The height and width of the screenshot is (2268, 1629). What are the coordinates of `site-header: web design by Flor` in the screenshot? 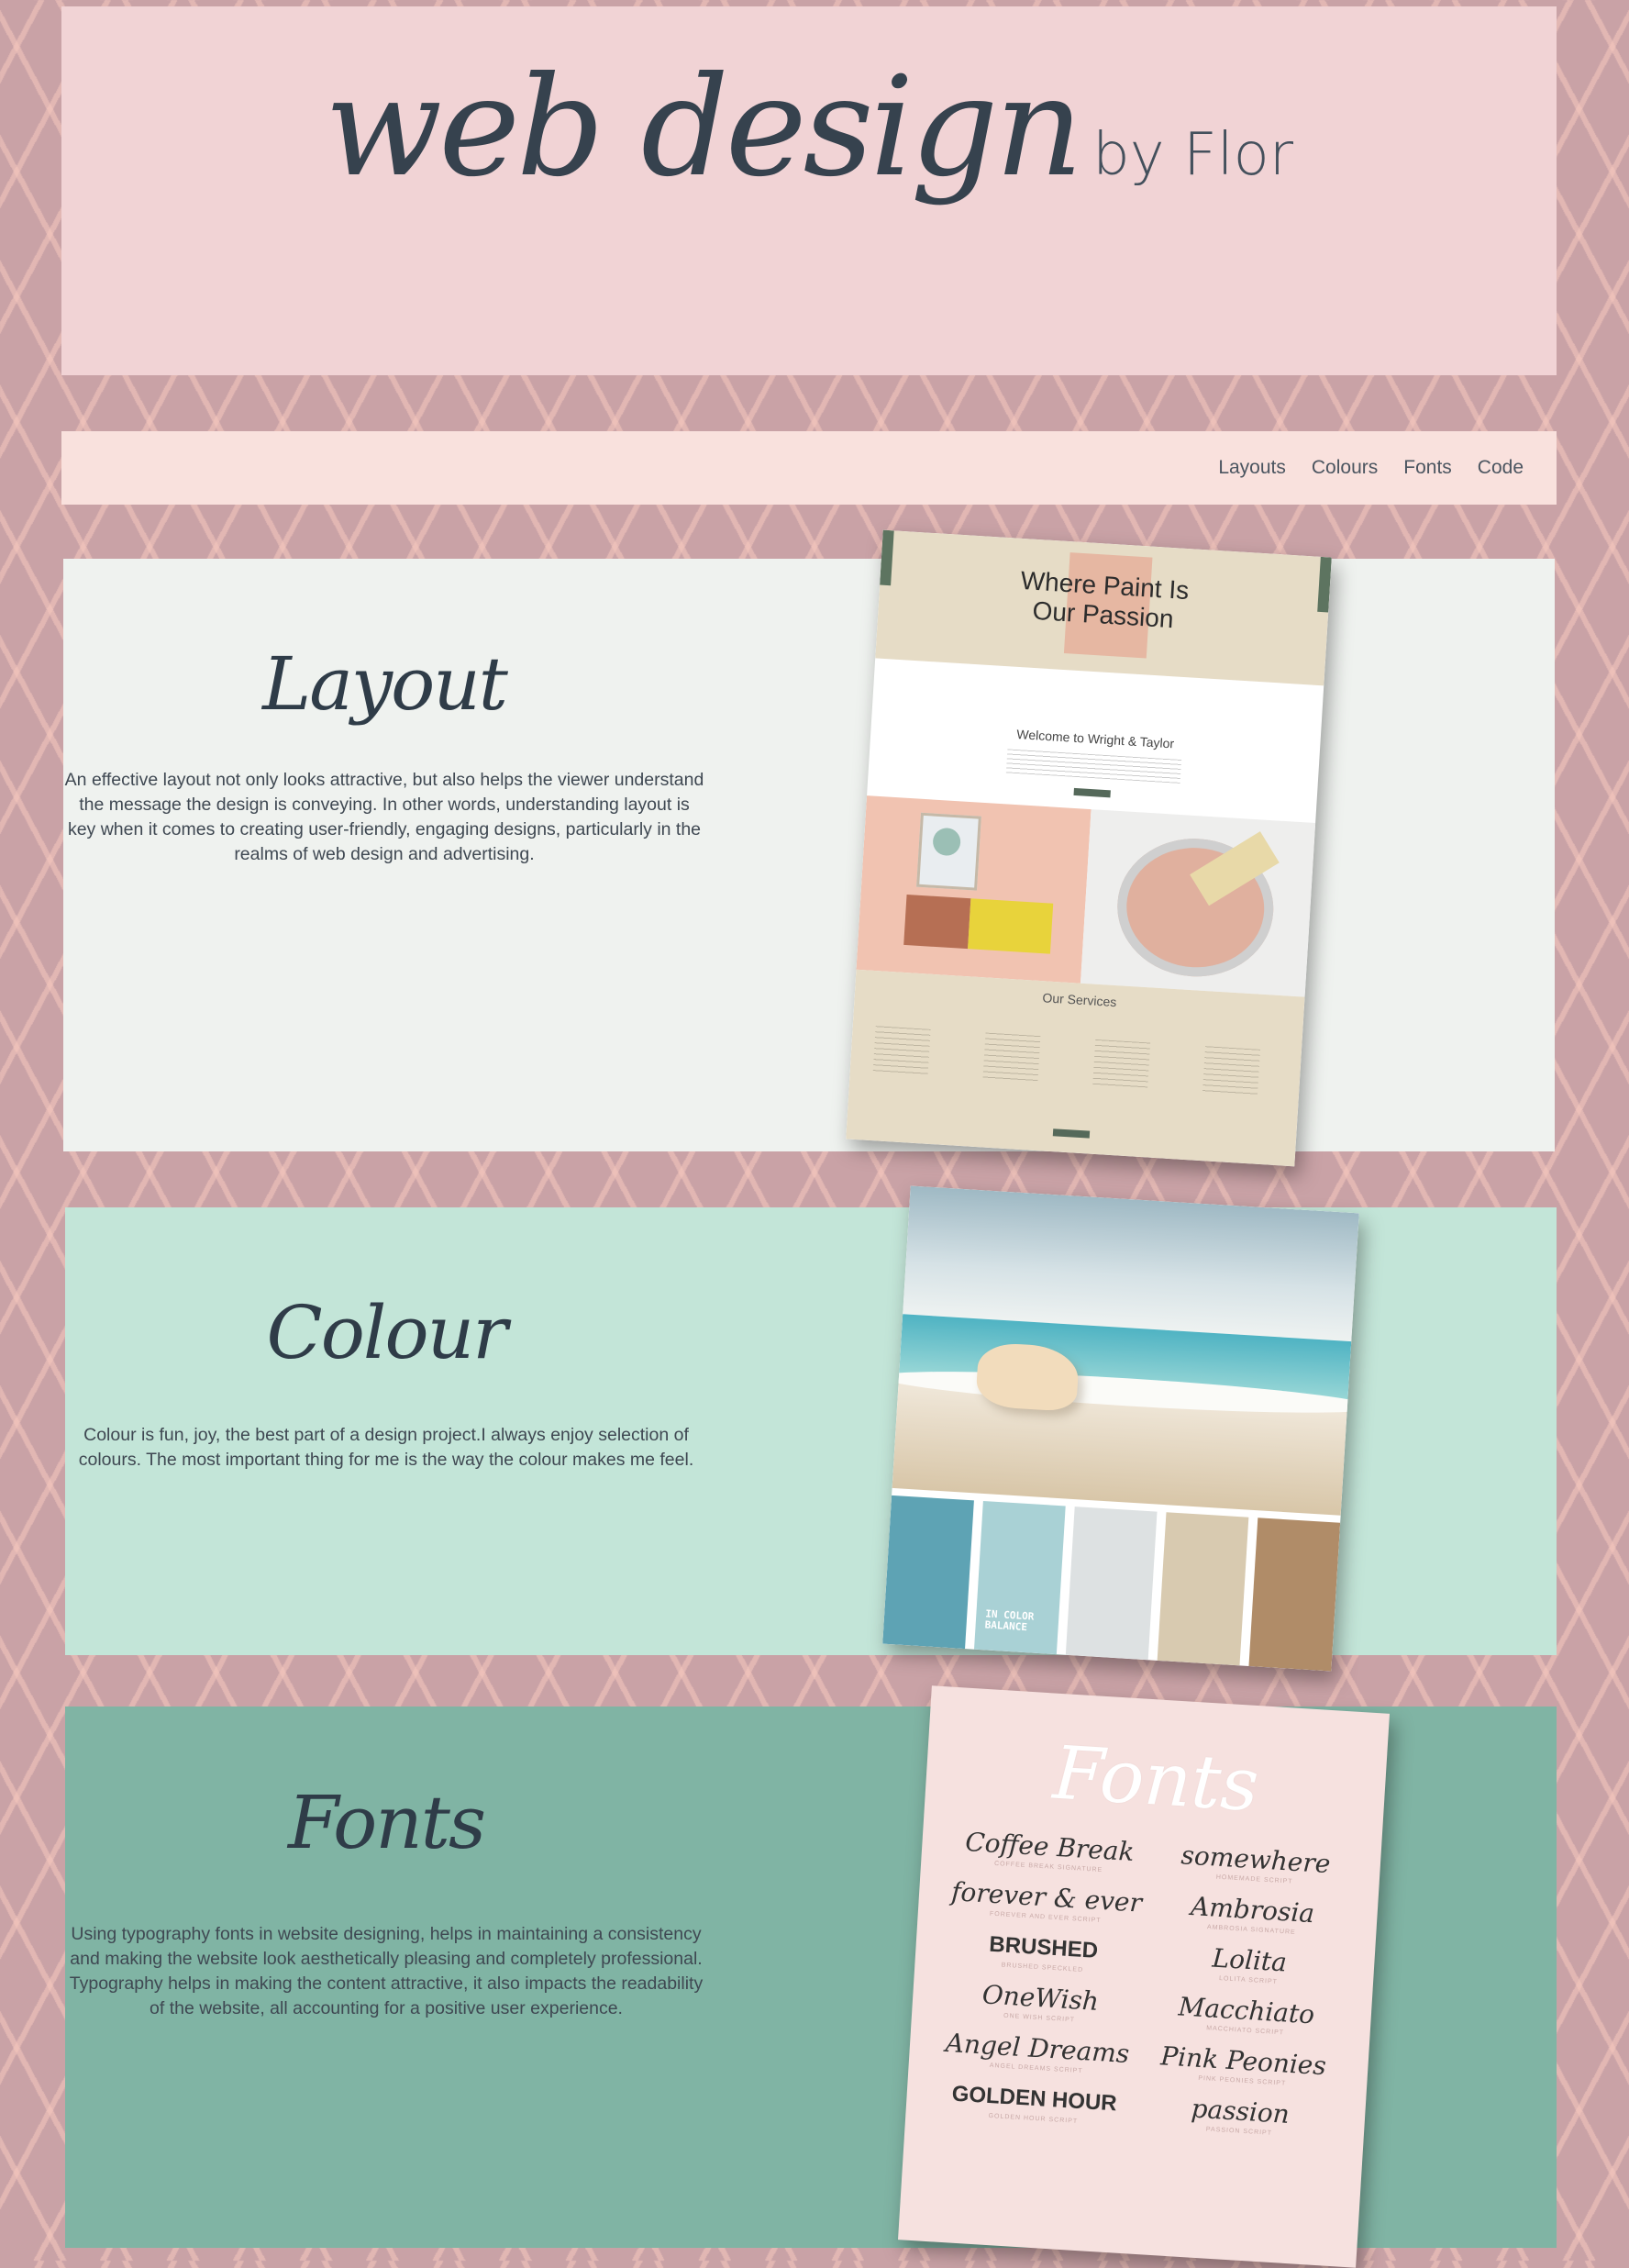 It's located at (809, 190).